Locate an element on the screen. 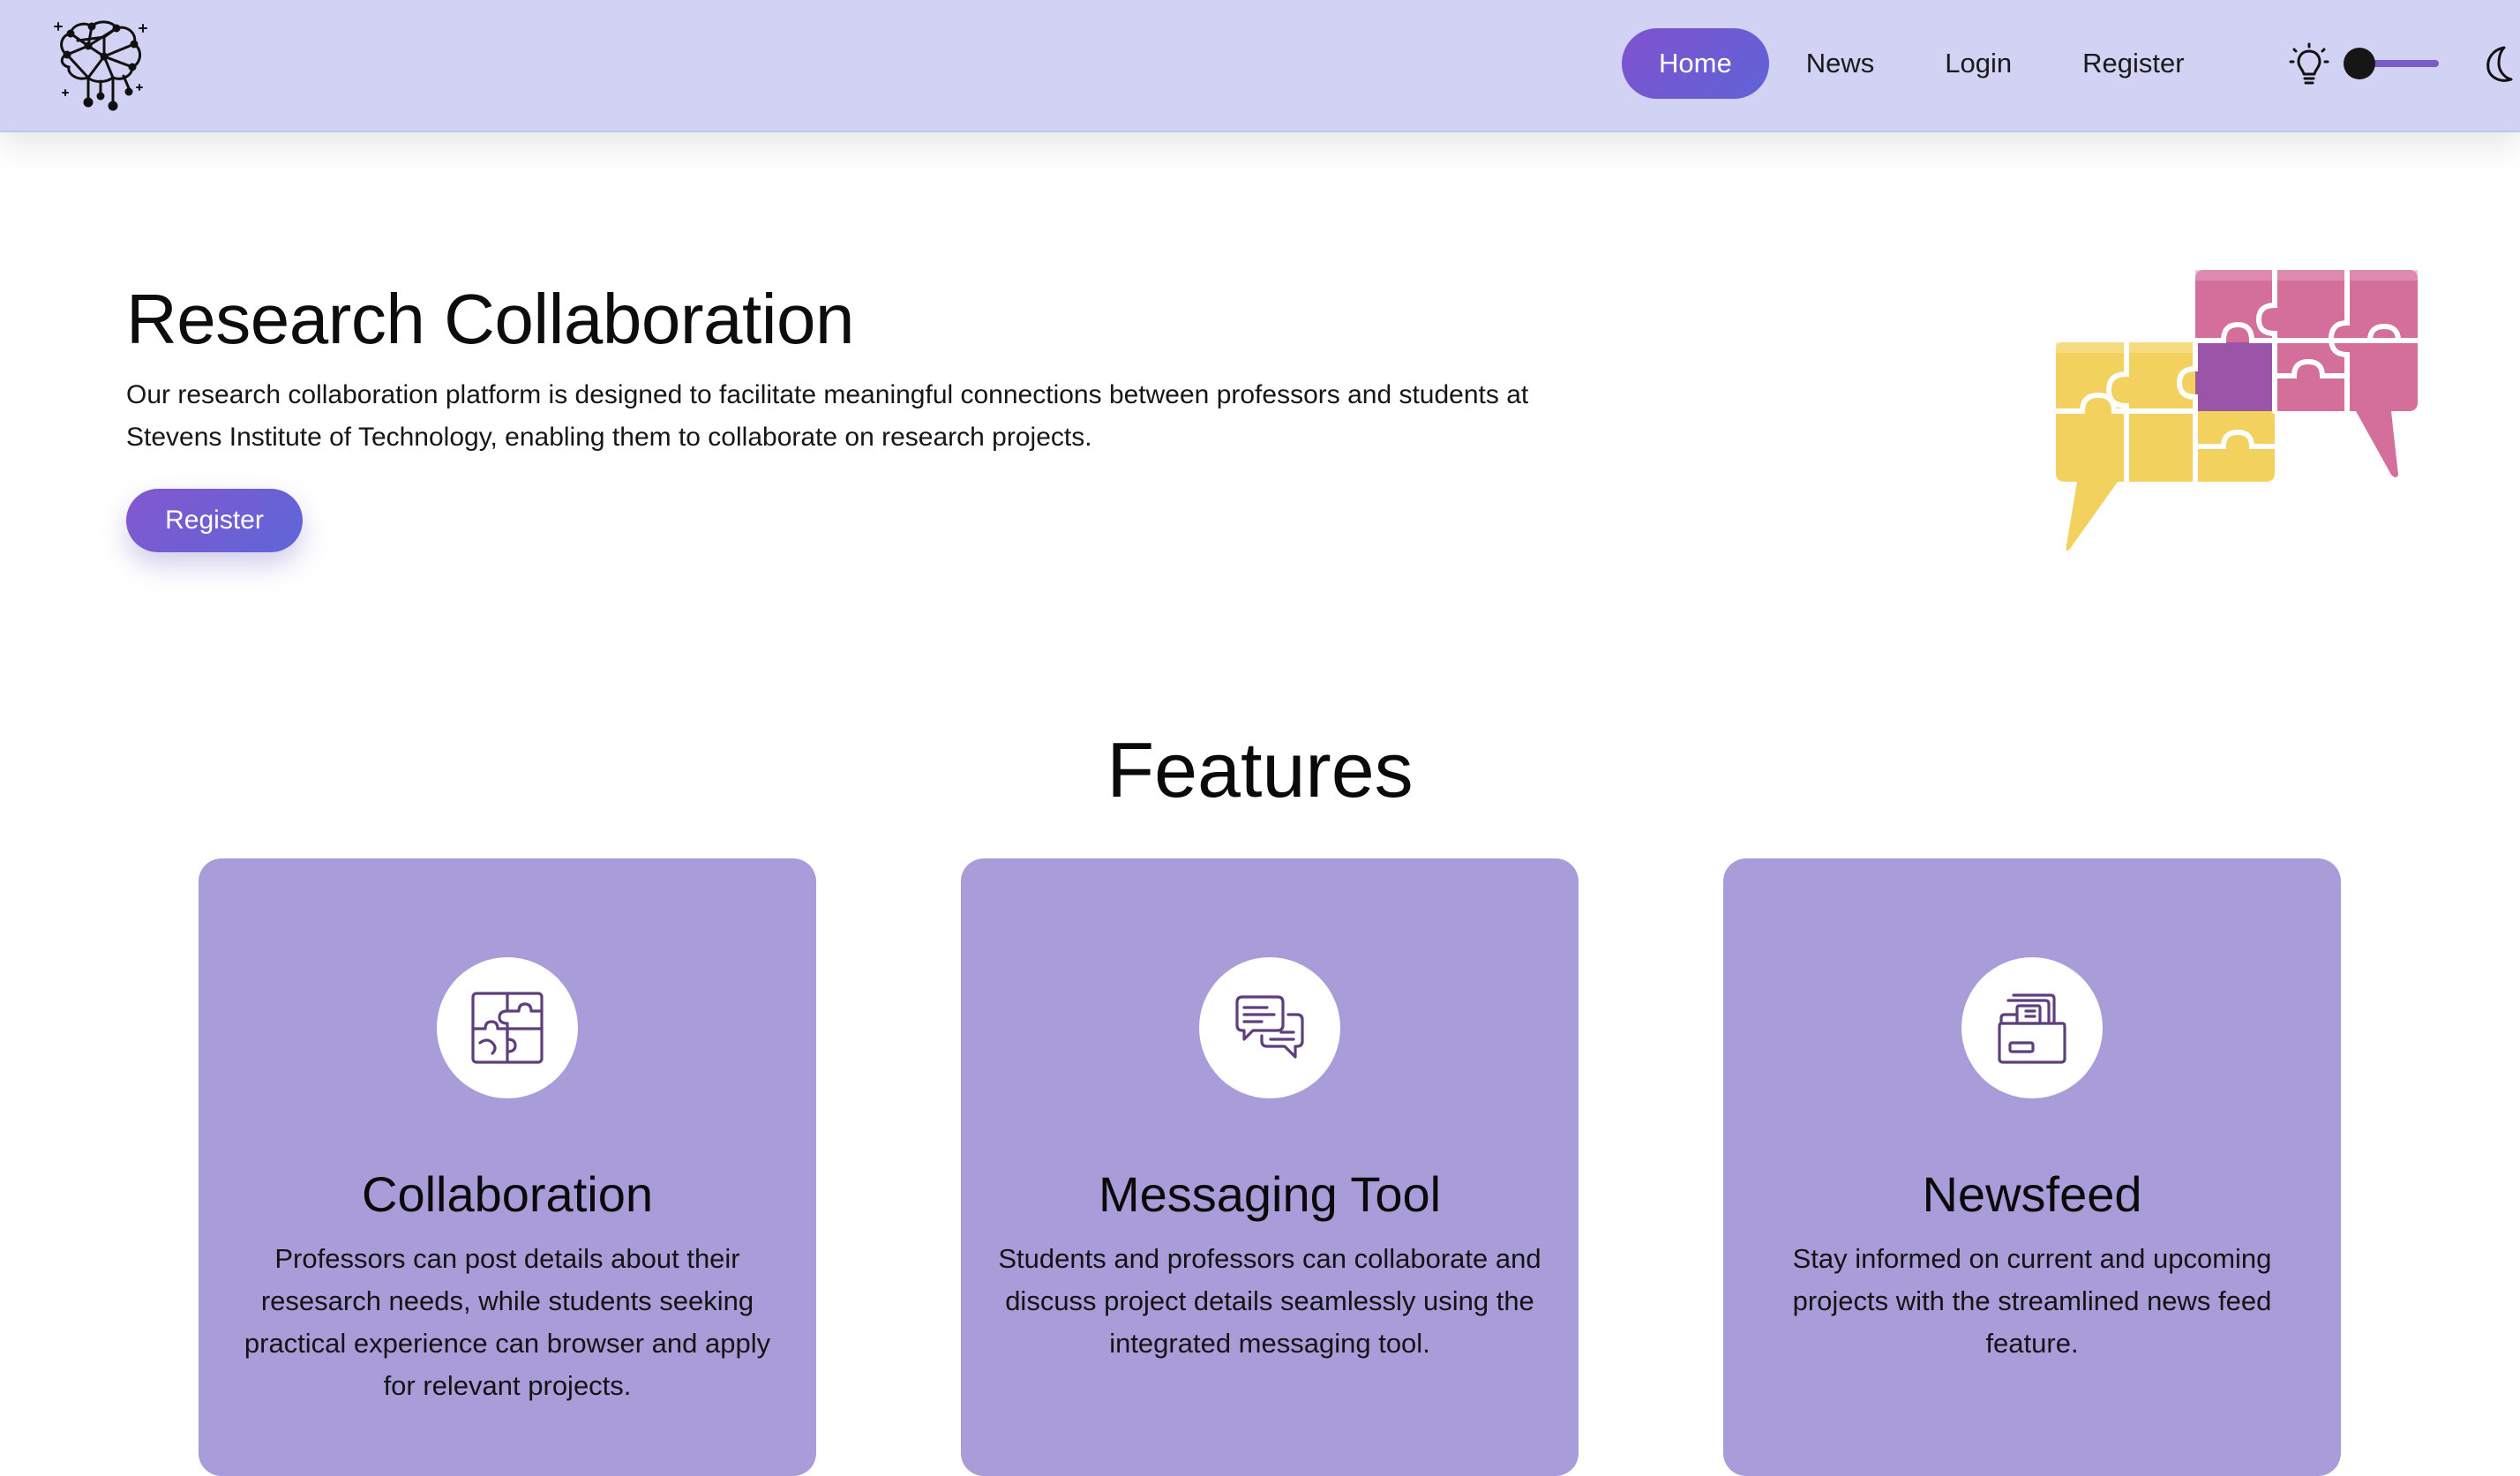 Image resolution: width=2520 pixels, height=1476 pixels. brain-network-logo is located at coordinates (102, 63).